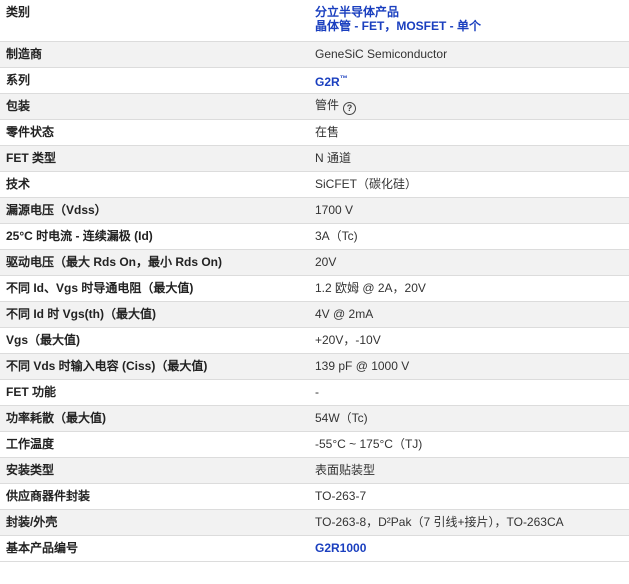  What do you see at coordinates (468, 444) in the screenshot?
I see `attribute-value: -55°C ~ 175°C（TJ)` at bounding box center [468, 444].